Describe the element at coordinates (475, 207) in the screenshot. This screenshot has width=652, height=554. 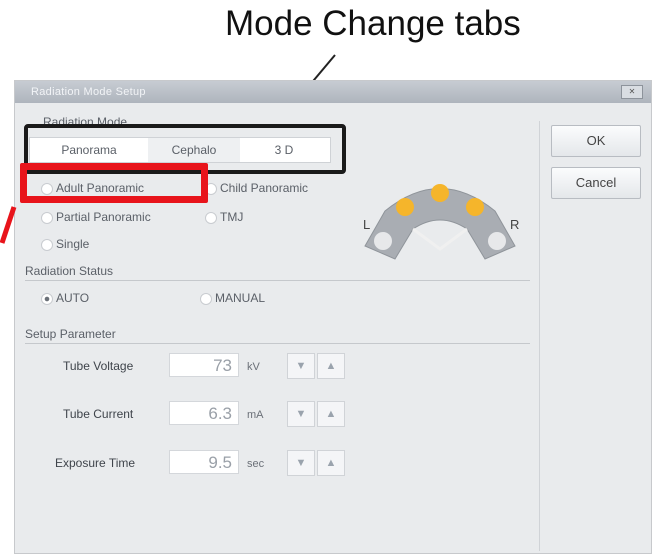
I see `sensor-right` at that location.